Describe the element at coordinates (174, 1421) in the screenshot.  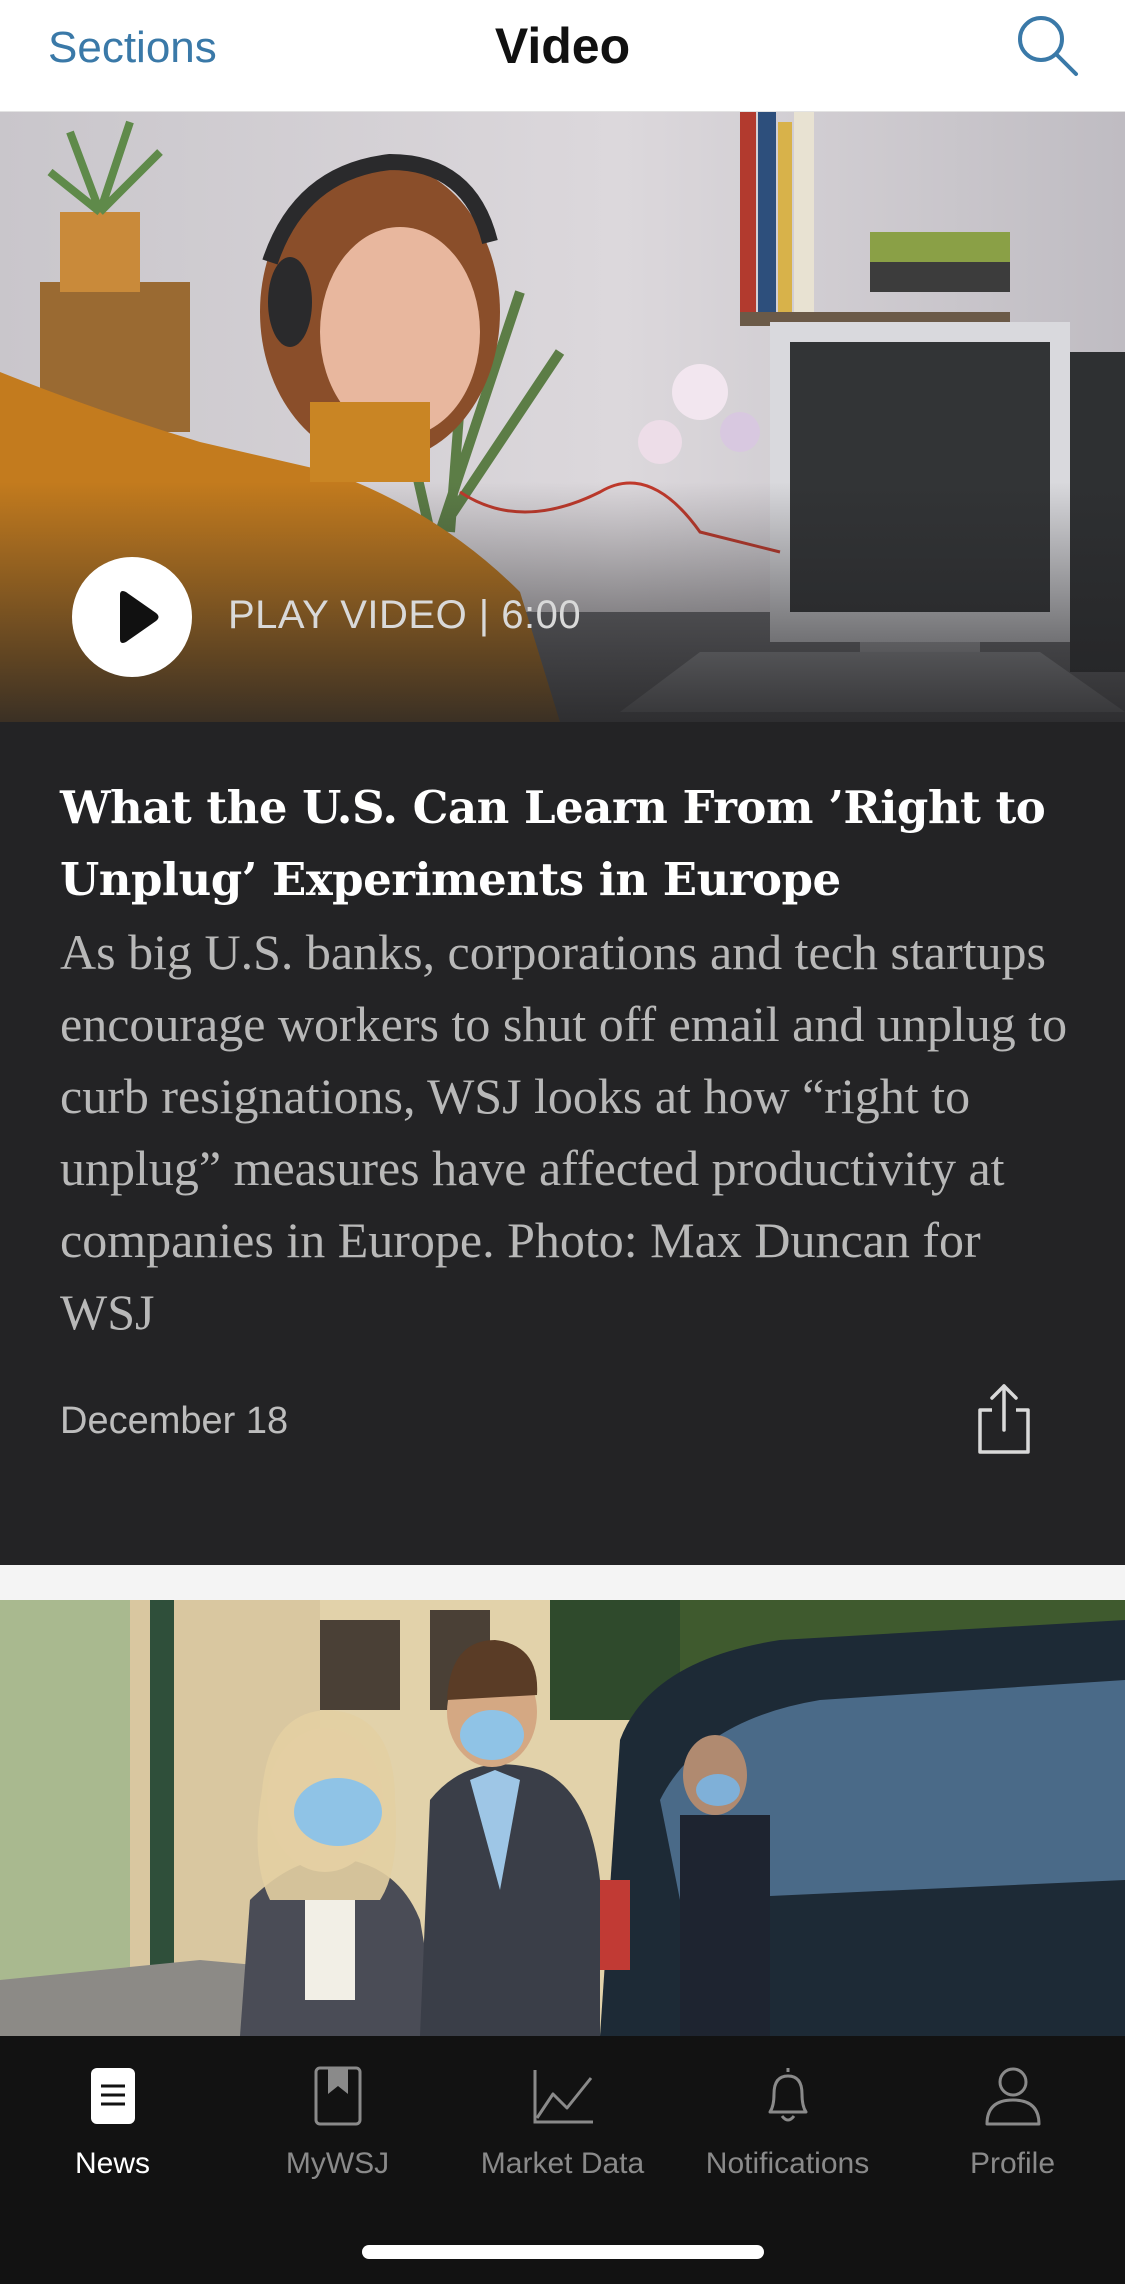
I see `video-date: December 18` at that location.